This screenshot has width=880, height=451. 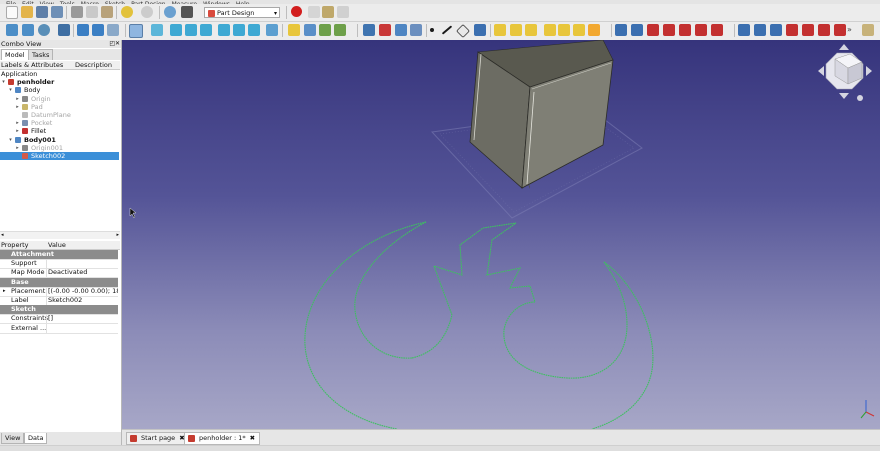 I want to click on forward-icon, so click(x=98, y=30).